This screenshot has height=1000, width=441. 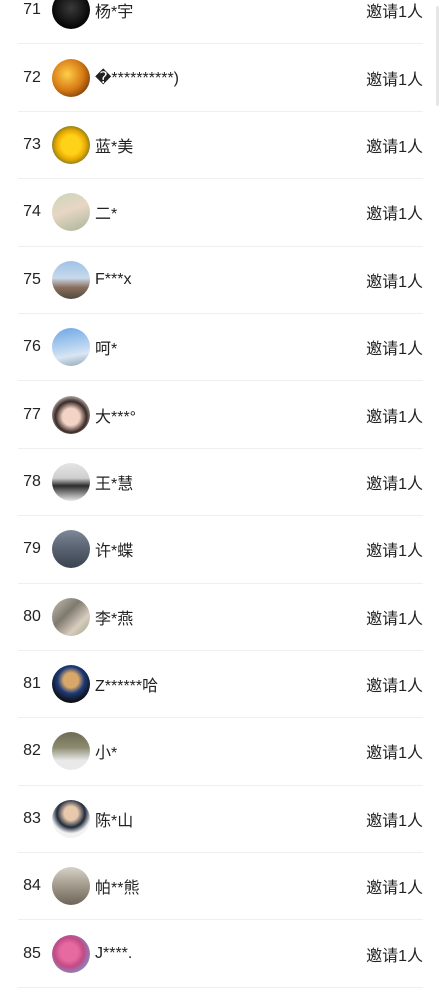 I want to click on rank-number: 78, so click(x=32, y=481).